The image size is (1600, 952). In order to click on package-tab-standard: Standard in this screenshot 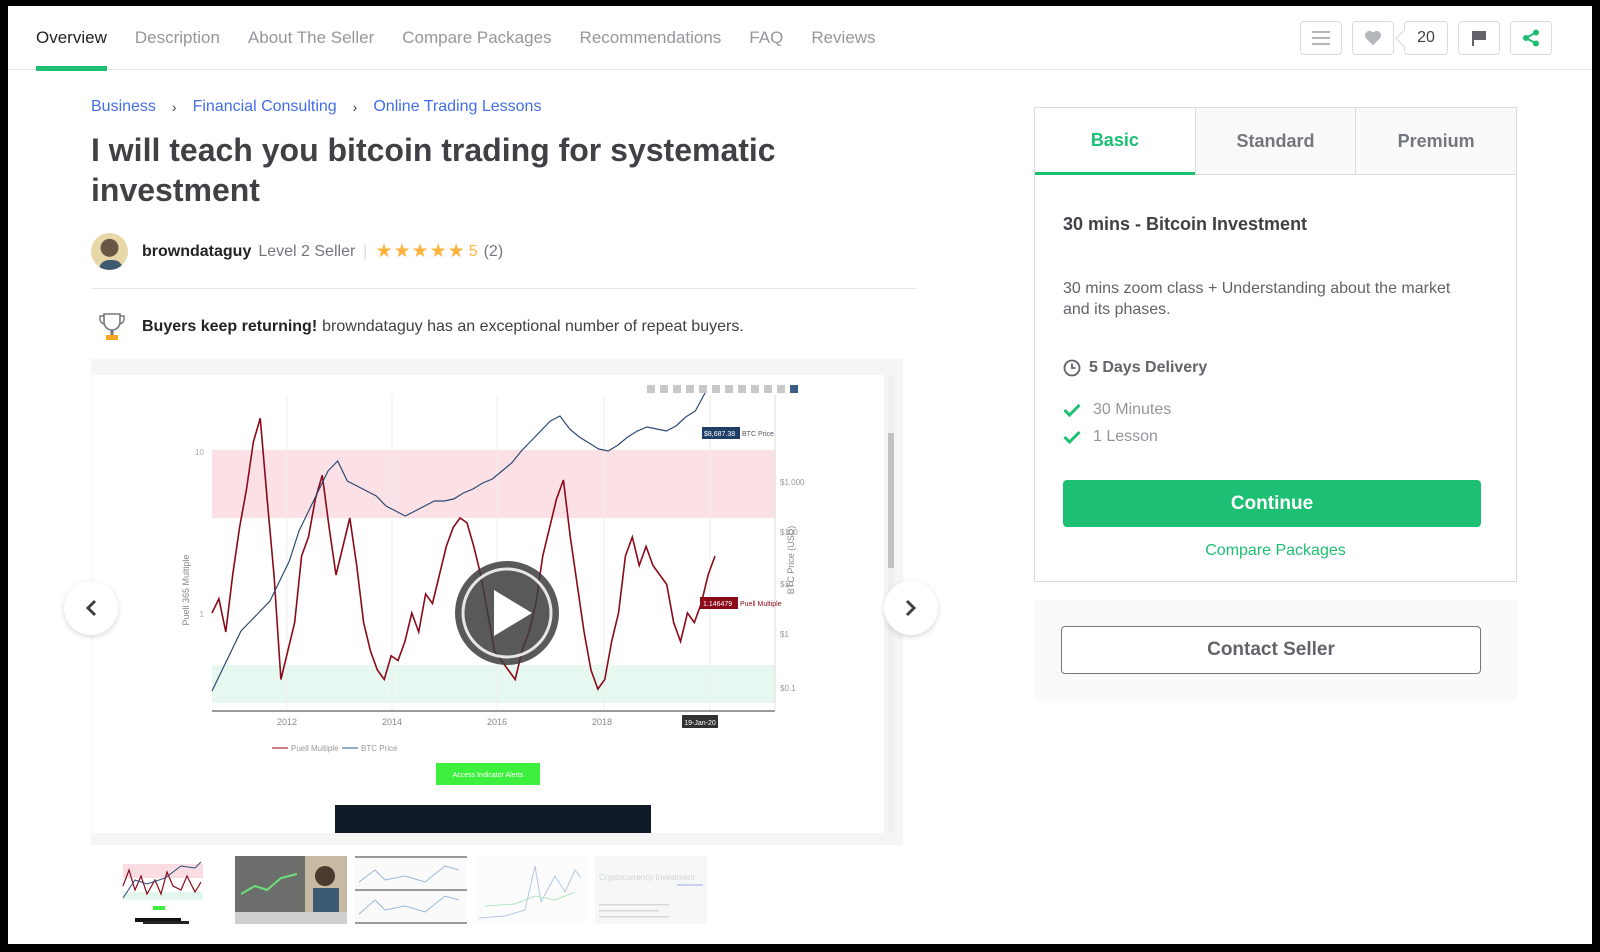, I will do `click(1275, 141)`.